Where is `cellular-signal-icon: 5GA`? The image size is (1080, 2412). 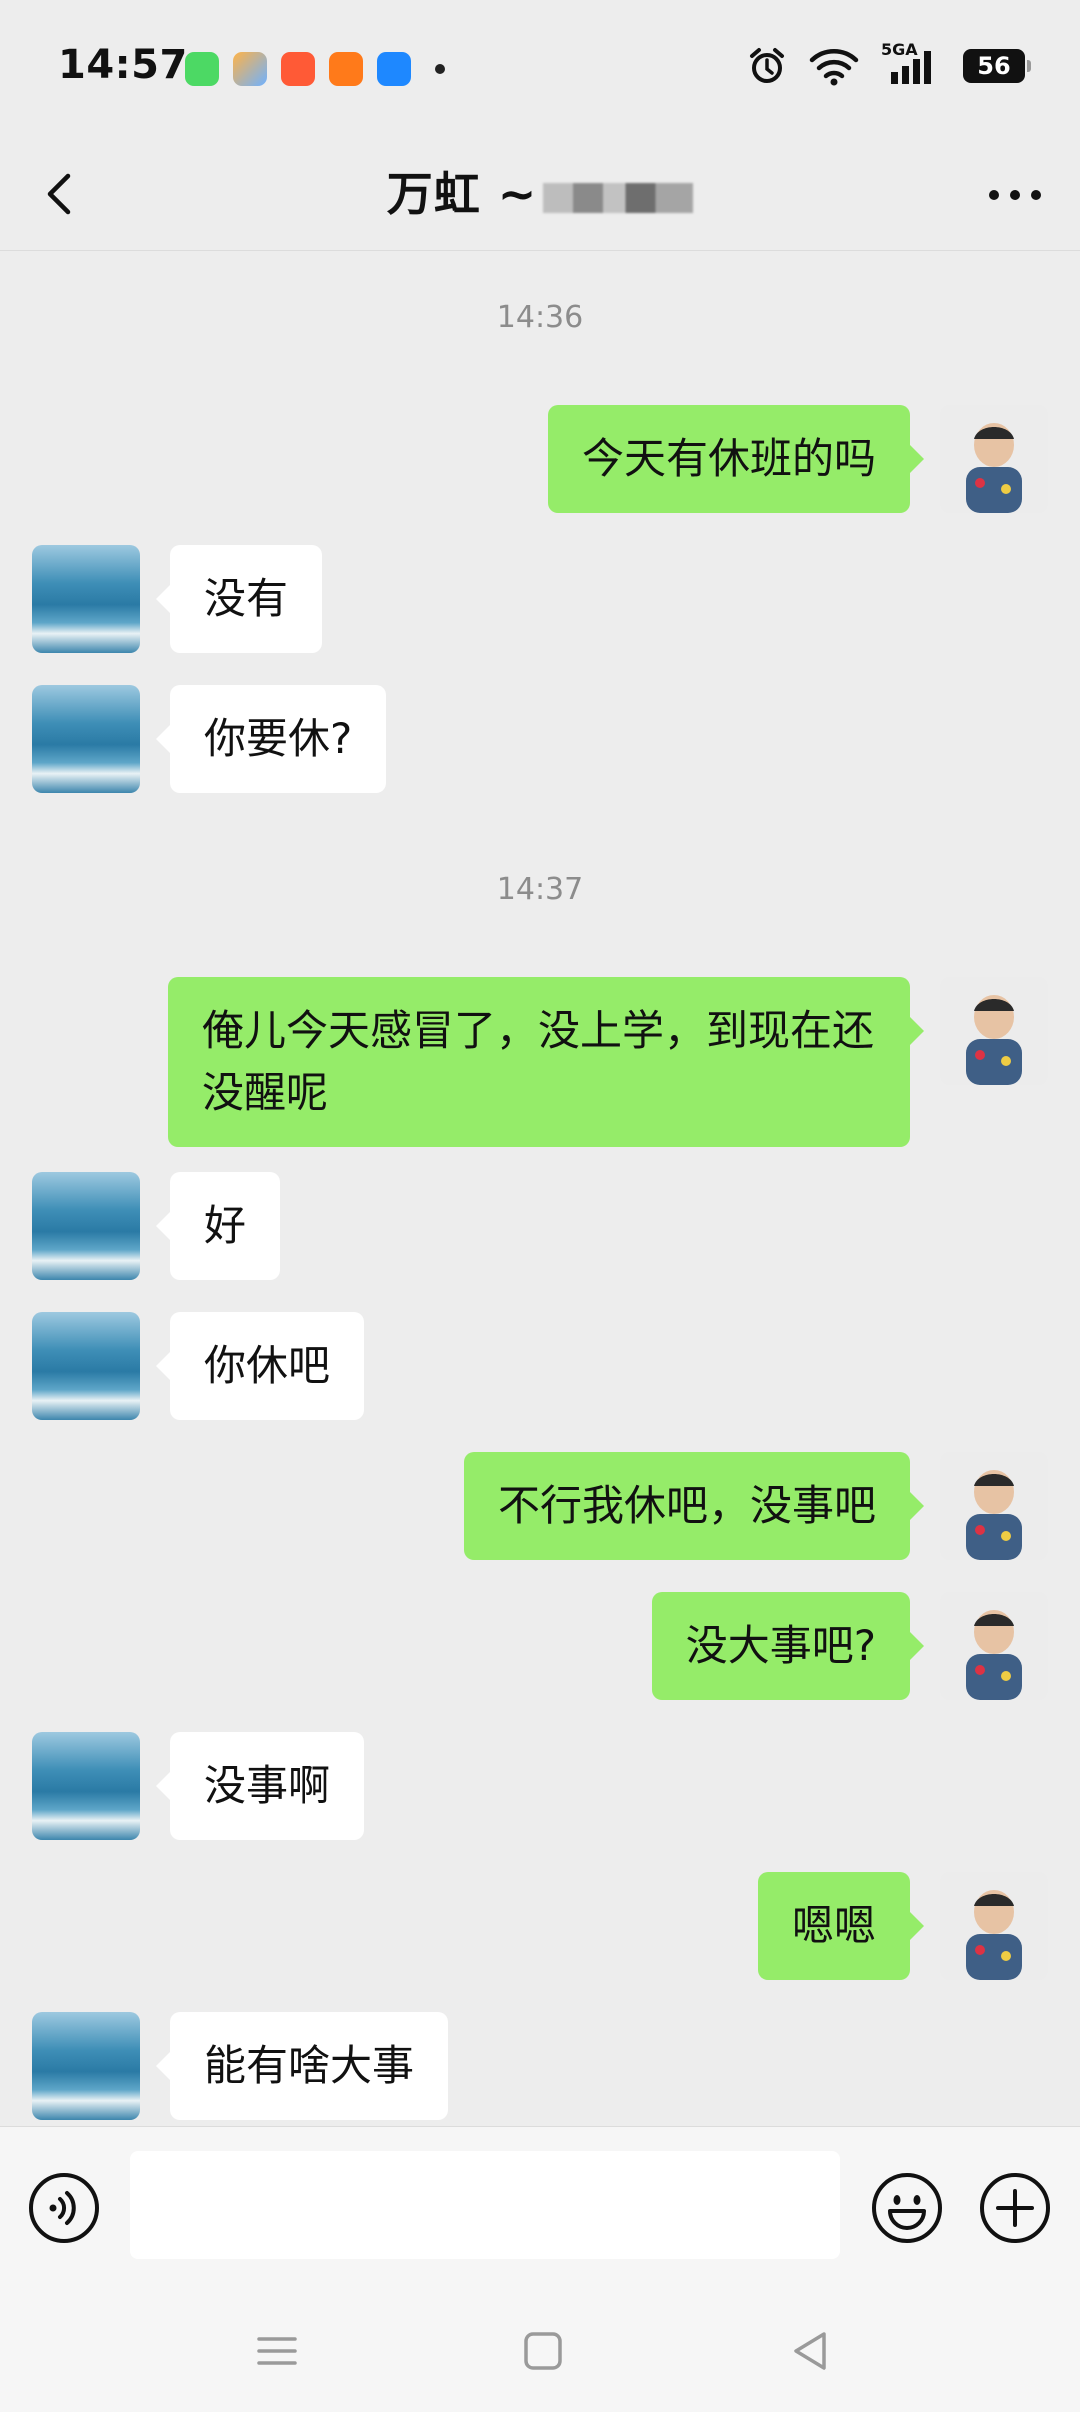
cellular-signal-icon: 5GA is located at coordinates (911, 63).